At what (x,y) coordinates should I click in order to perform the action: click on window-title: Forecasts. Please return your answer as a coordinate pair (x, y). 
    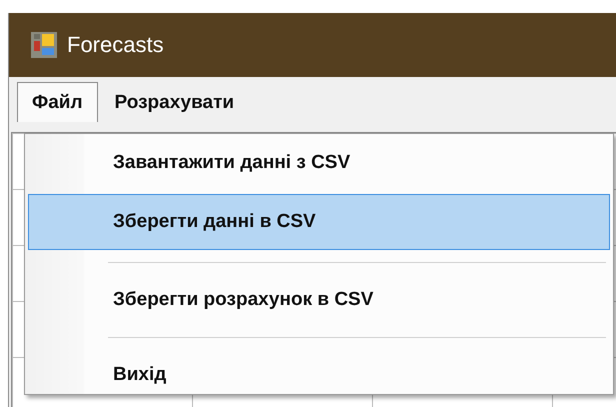
    Looking at the image, I should click on (115, 45).